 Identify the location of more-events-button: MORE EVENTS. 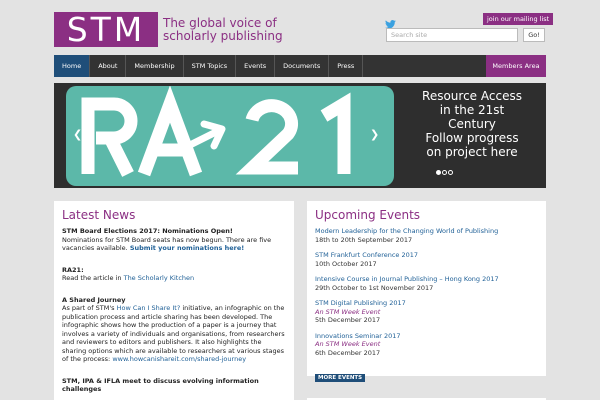
(340, 378).